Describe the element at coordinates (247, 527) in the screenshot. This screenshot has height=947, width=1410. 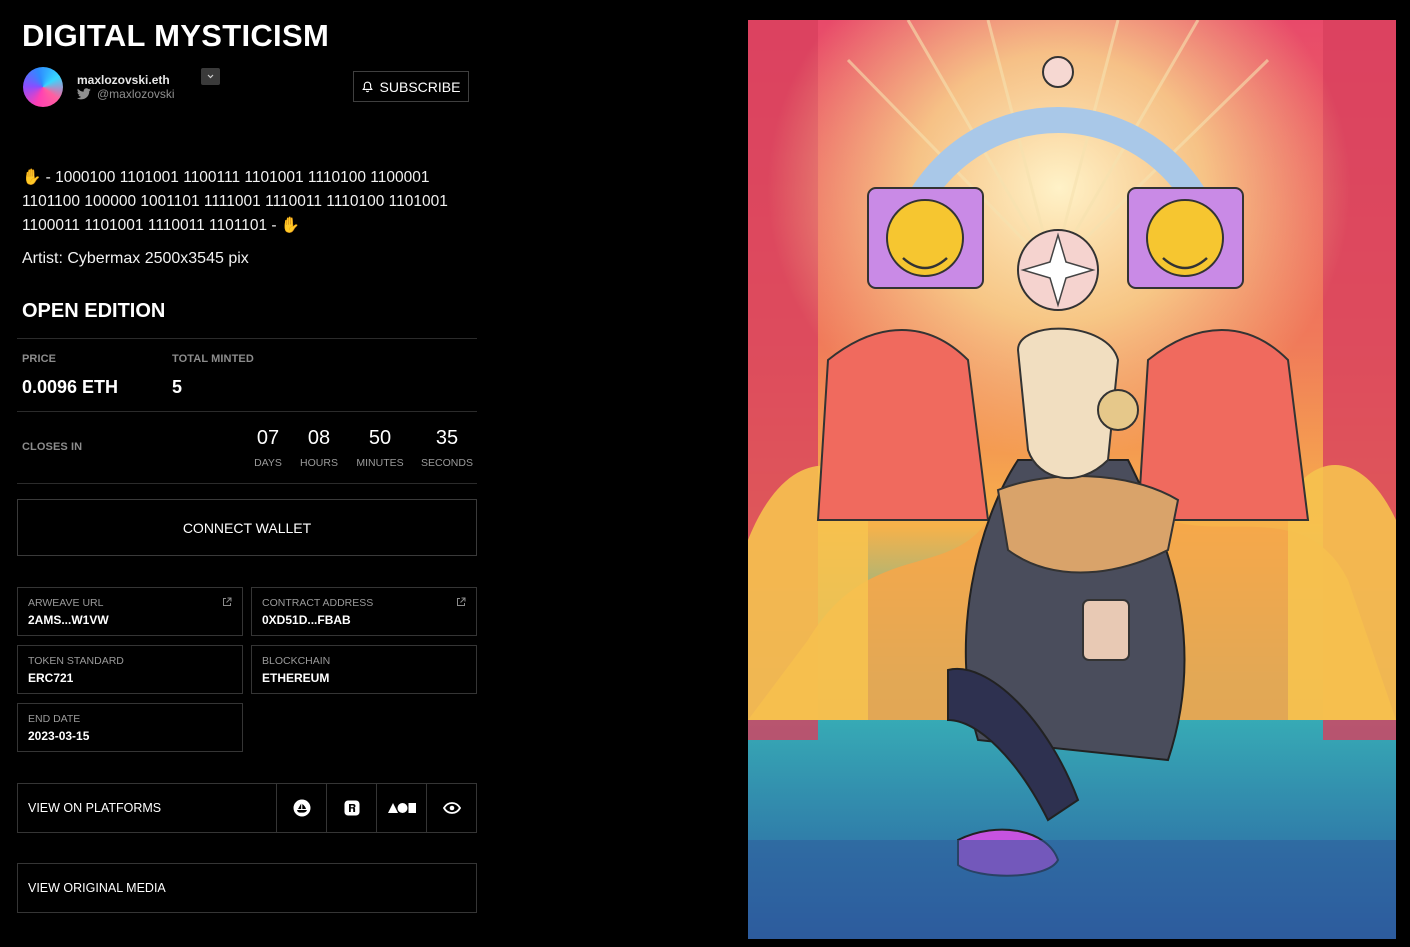
I see `connect-wallet-button: CONNECT WALLET` at that location.